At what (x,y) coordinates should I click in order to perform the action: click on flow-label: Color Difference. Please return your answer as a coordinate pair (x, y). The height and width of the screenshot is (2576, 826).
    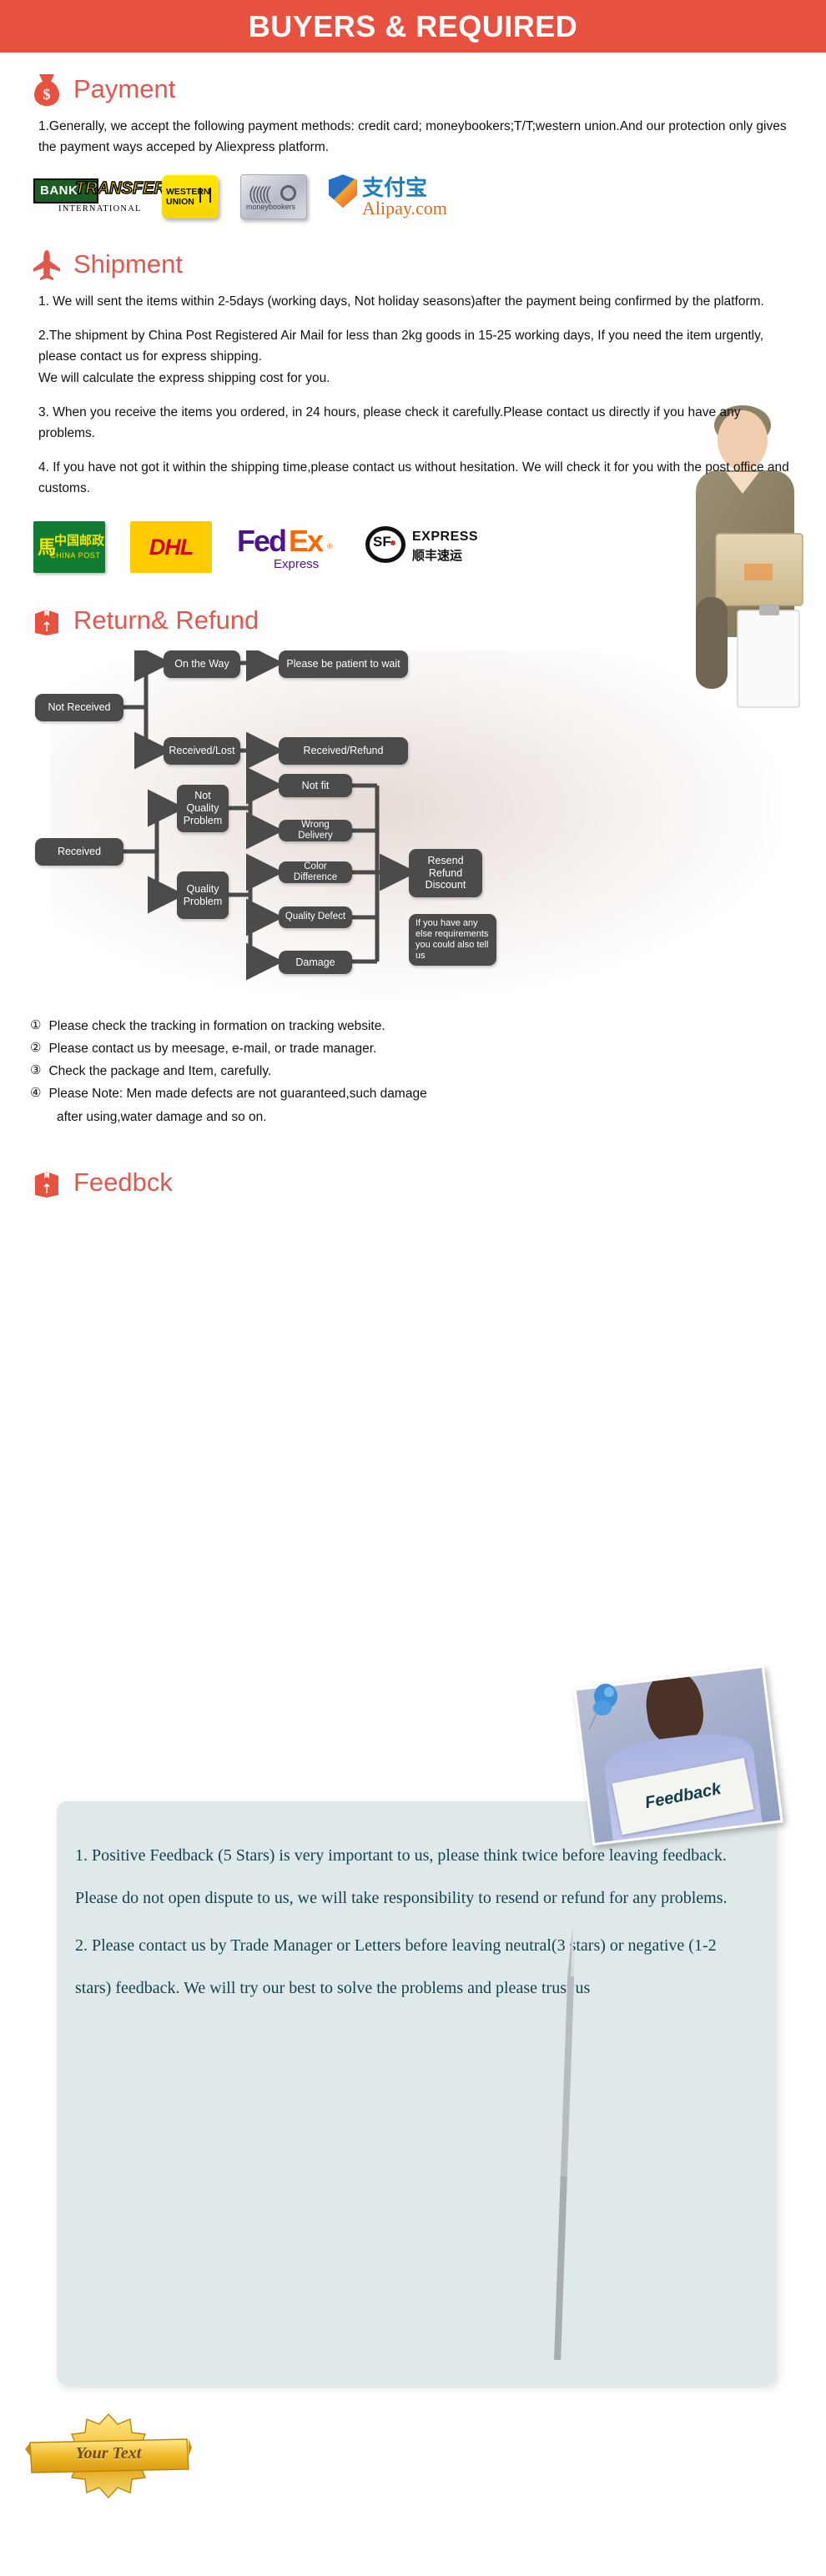
    Looking at the image, I should click on (315, 872).